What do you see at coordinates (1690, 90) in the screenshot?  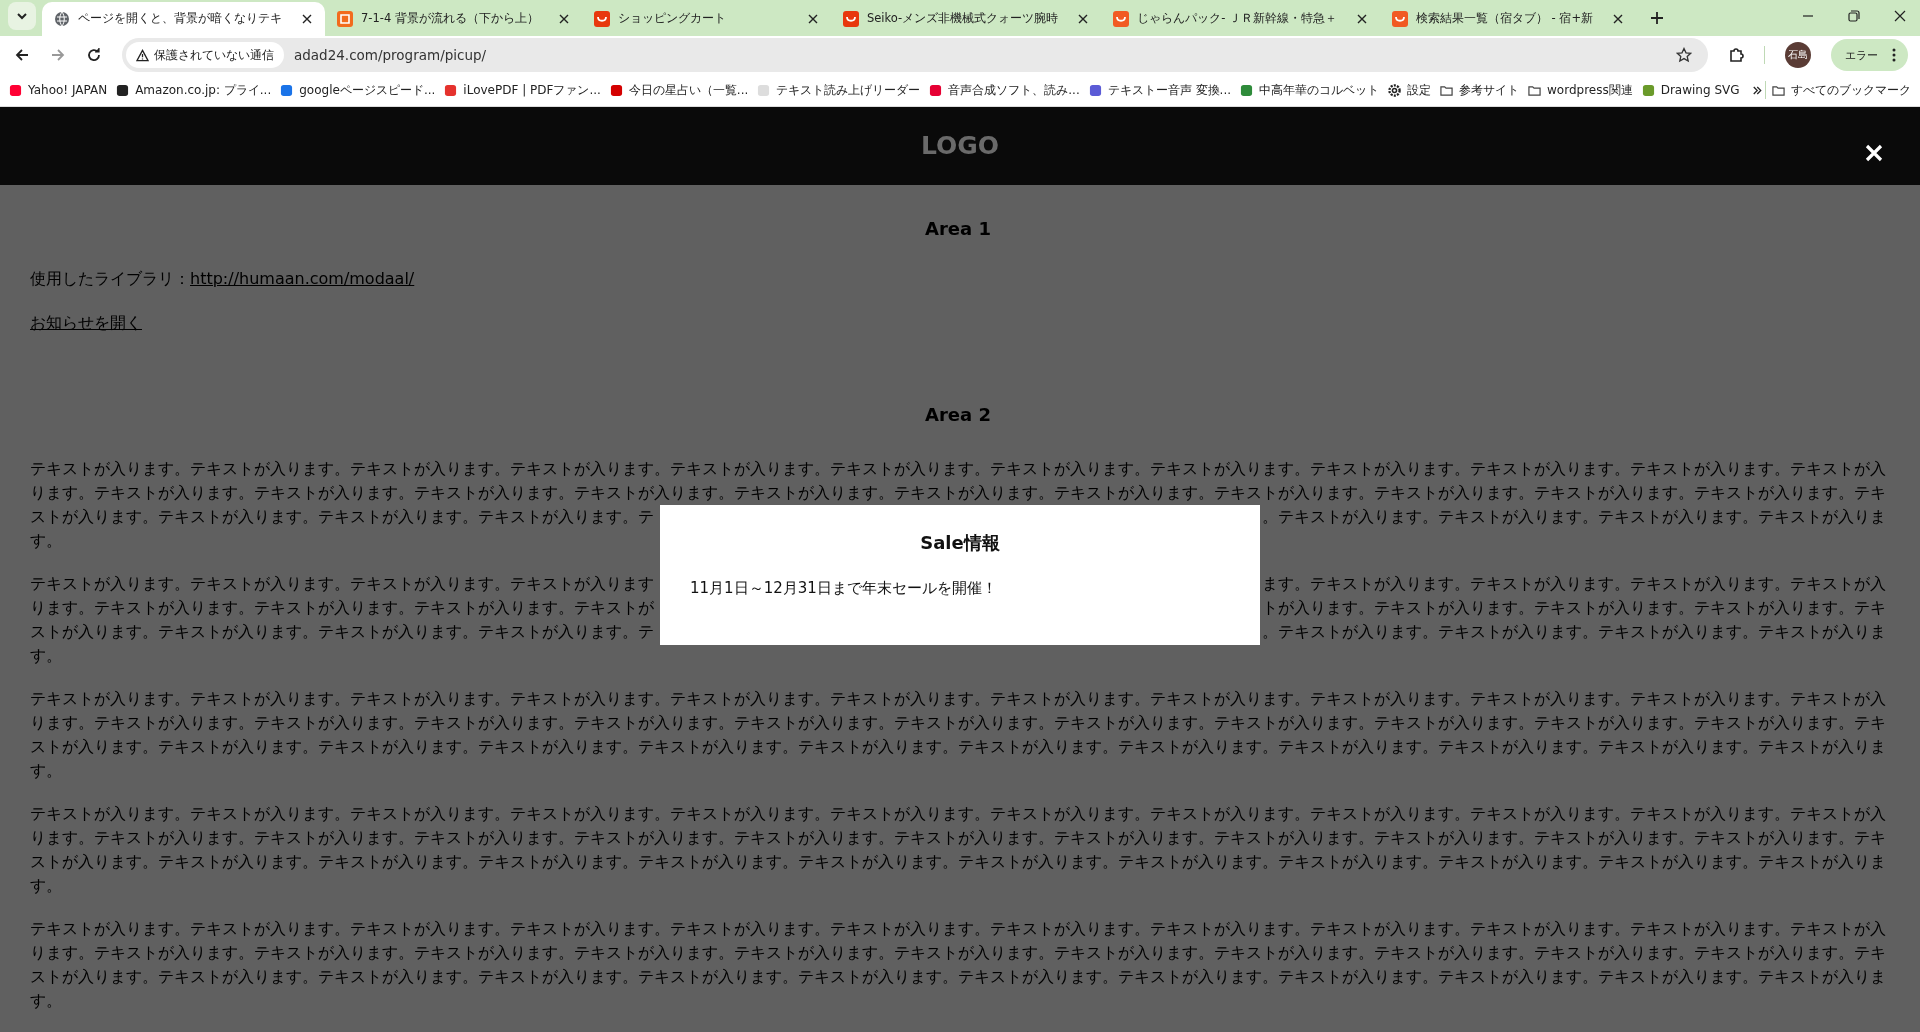 I see `bookmark: Drawing SVG` at bounding box center [1690, 90].